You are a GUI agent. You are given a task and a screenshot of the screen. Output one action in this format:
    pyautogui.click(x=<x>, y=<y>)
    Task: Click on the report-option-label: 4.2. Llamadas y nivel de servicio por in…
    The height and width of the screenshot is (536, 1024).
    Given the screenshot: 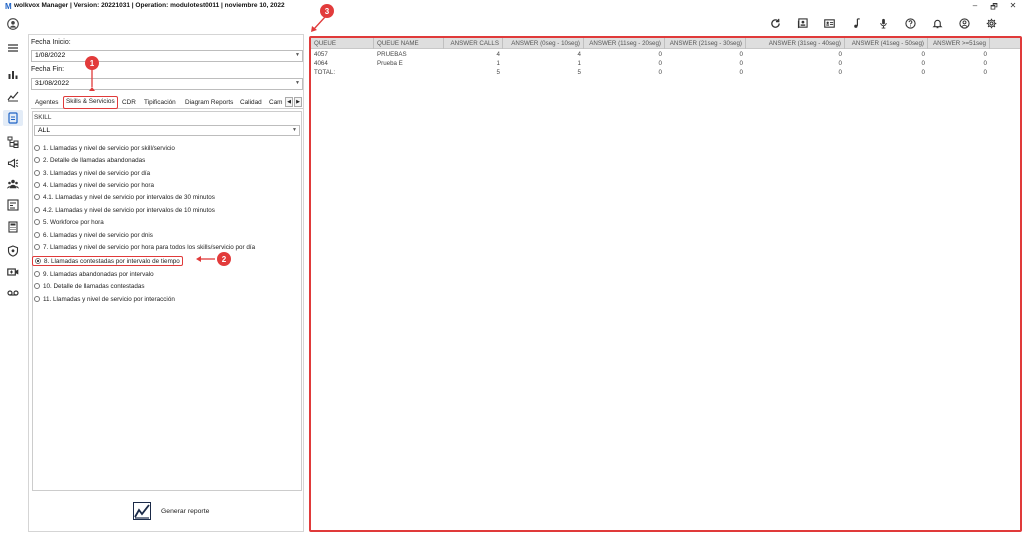 What is the action you would take?
    pyautogui.click(x=129, y=210)
    